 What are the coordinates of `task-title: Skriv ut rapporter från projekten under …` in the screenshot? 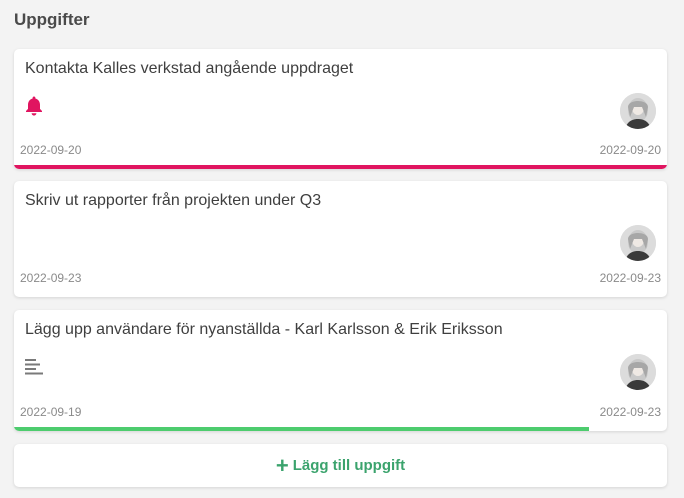 It's located at (173, 200).